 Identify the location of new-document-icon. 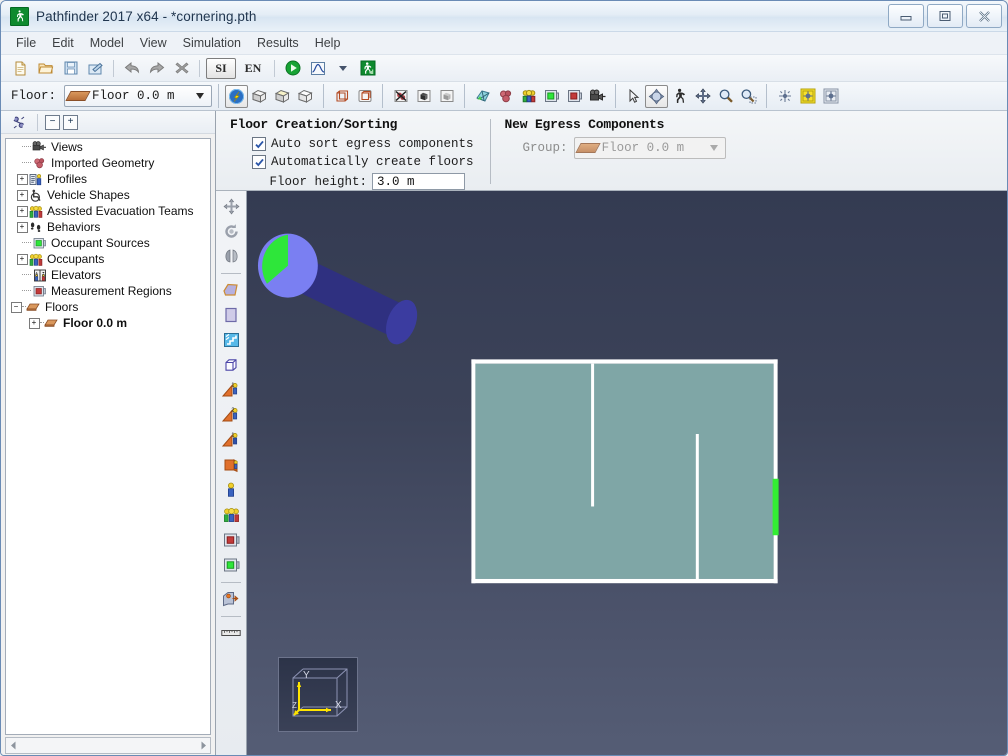
(20, 68).